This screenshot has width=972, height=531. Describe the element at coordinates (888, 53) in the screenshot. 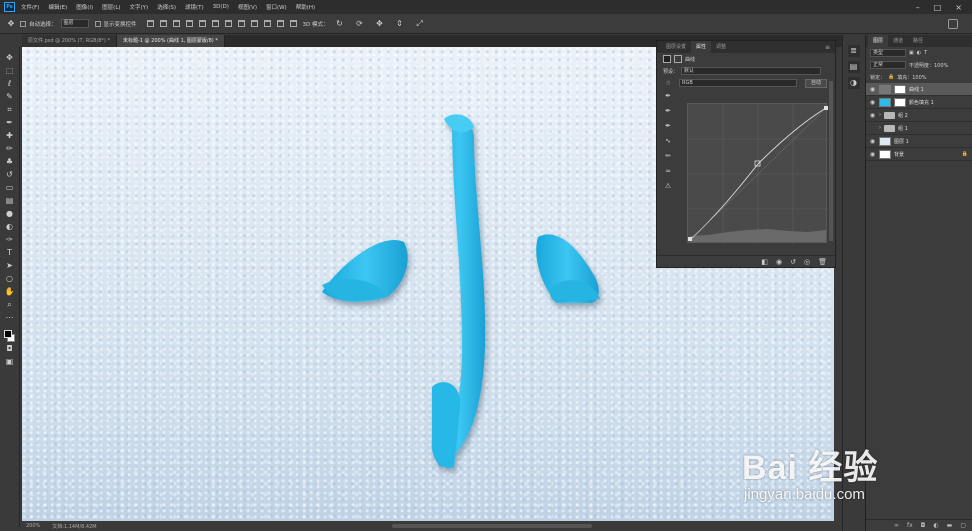

I see `kind-filter-dropdown: 类型` at that location.